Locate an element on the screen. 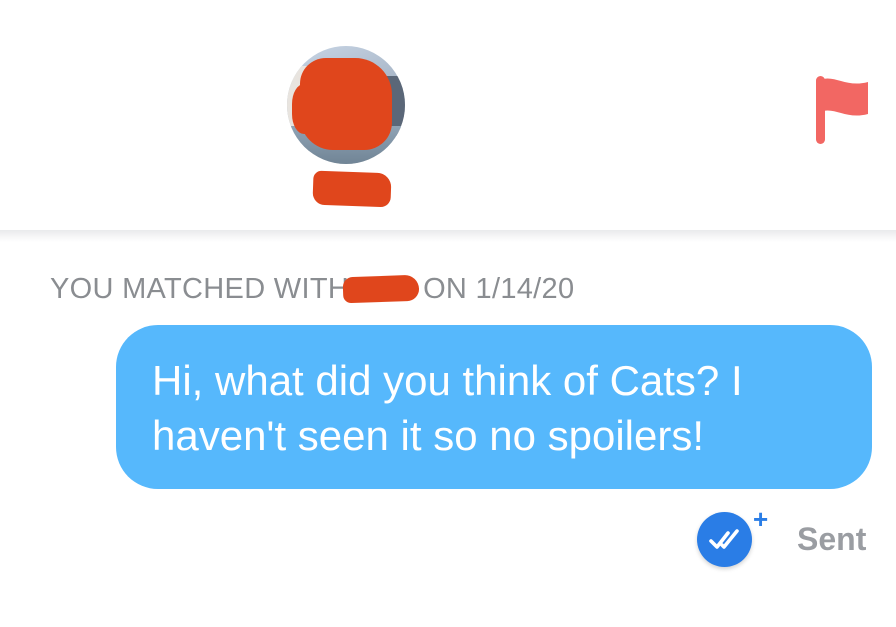 This screenshot has width=896, height=627. name-redaction is located at coordinates (352, 189).